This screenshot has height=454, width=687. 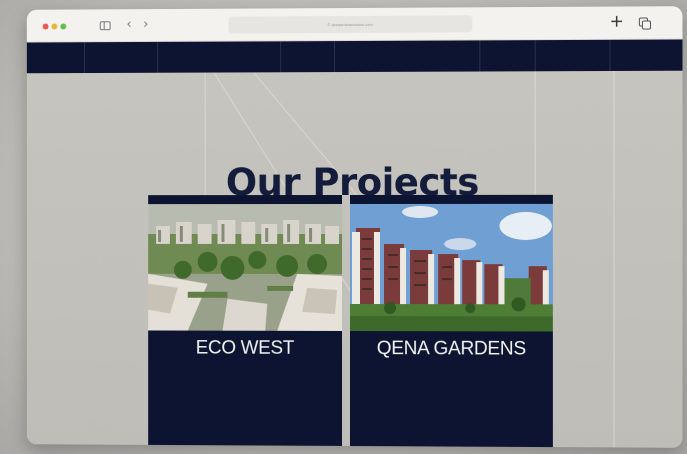 What do you see at coordinates (616, 22) in the screenshot?
I see `new-tab-icon: +` at bounding box center [616, 22].